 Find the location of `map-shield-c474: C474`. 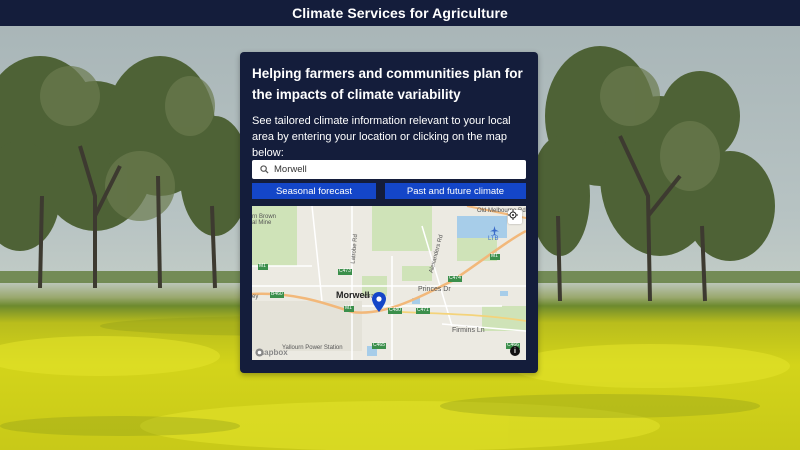

map-shield-c474: C474 is located at coordinates (455, 278).